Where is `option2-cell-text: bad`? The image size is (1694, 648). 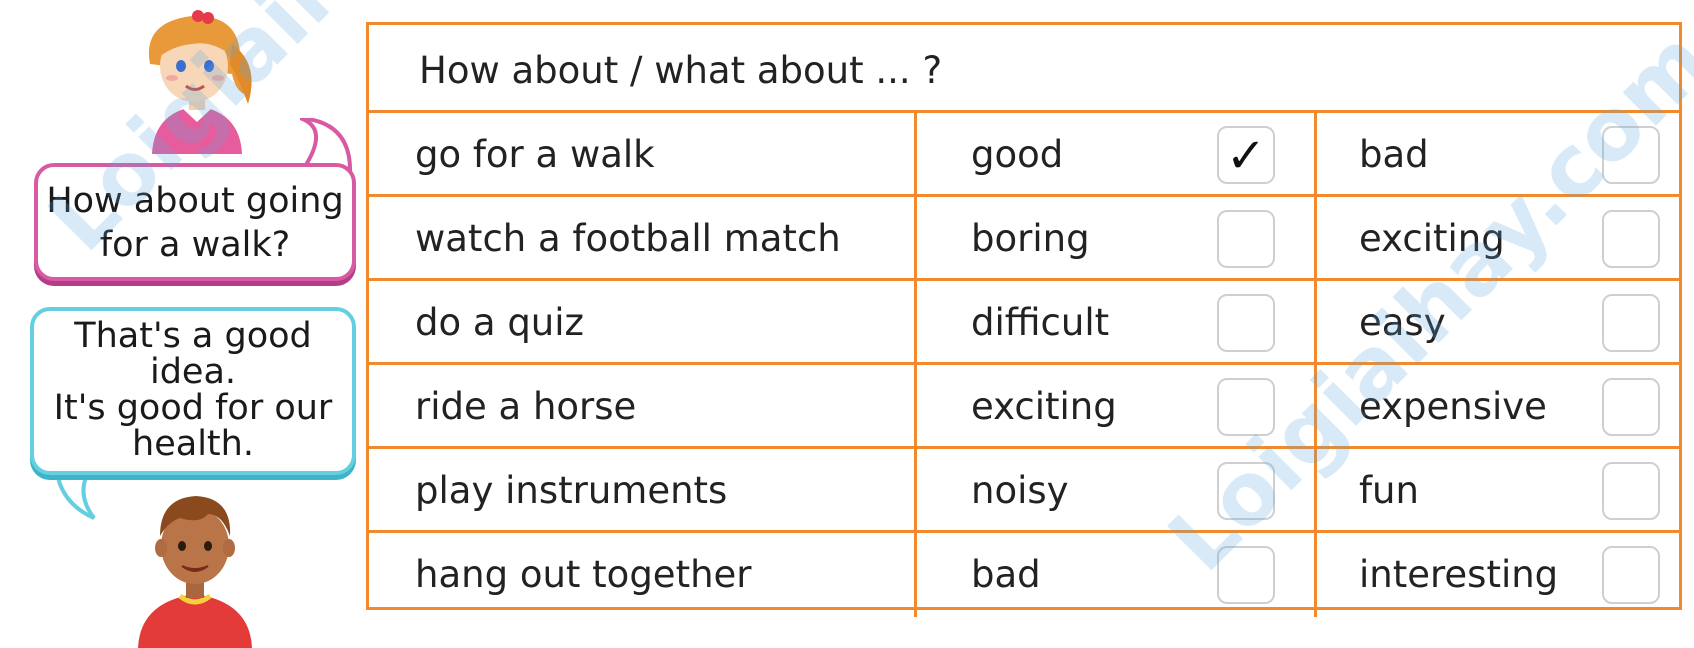 option2-cell-text: bad is located at coordinates (1394, 154).